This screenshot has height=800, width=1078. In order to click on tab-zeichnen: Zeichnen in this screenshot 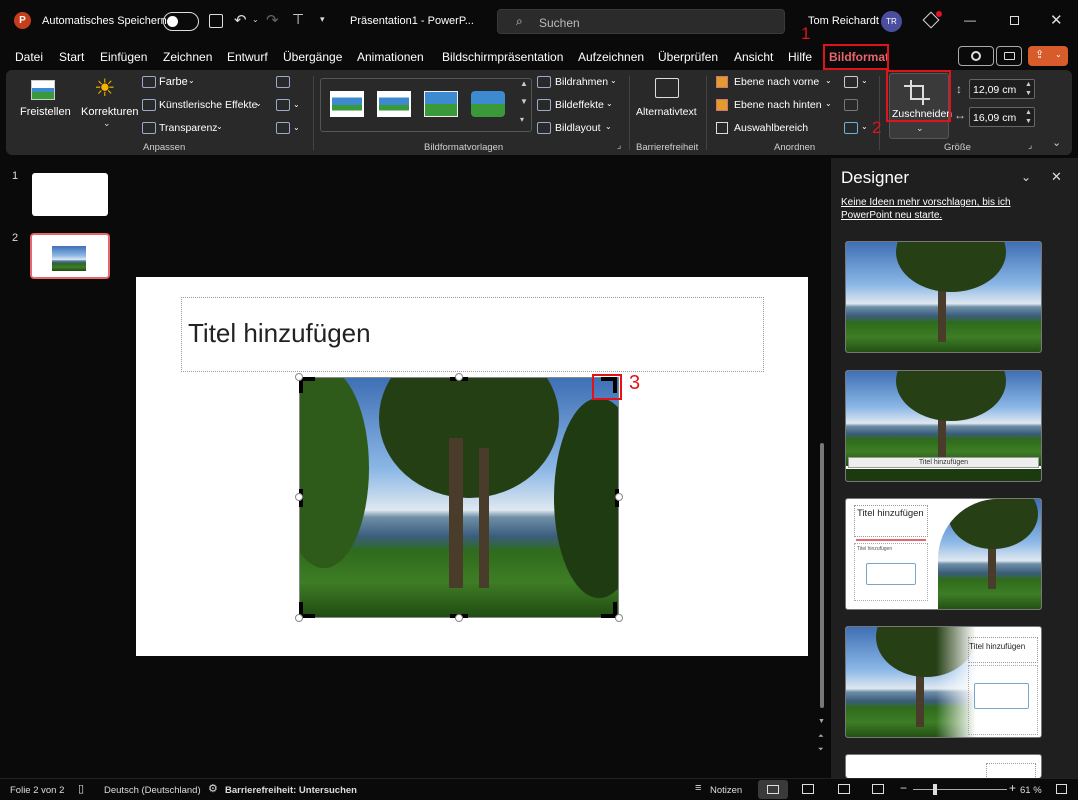, I will do `click(187, 57)`.